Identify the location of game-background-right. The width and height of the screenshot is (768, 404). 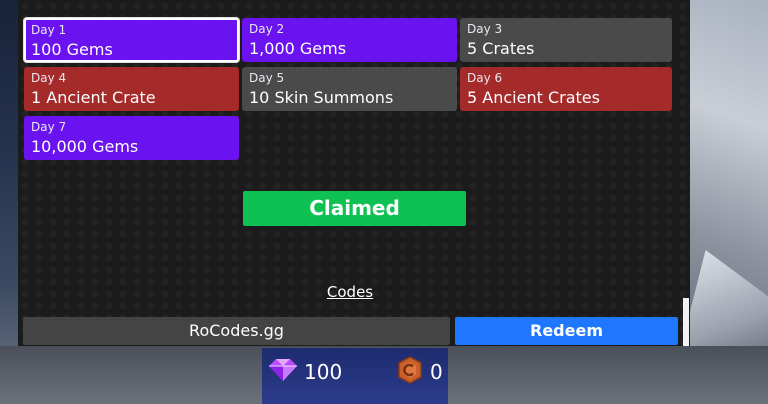
(729, 202).